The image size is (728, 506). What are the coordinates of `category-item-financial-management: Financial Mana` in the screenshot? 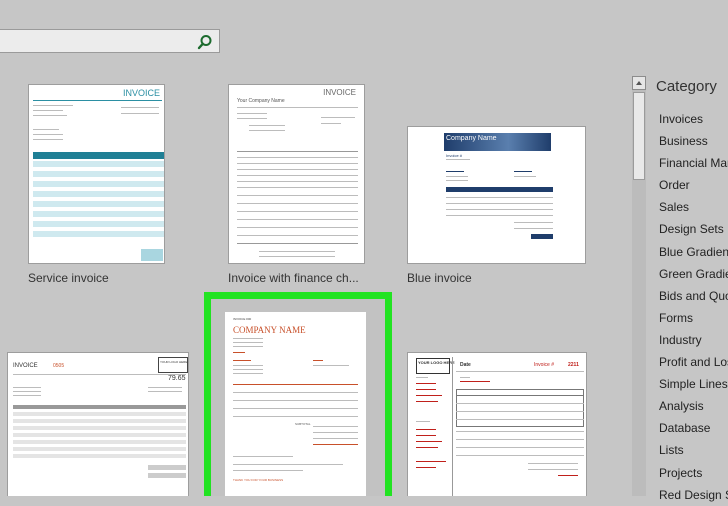 It's located at (693, 163).